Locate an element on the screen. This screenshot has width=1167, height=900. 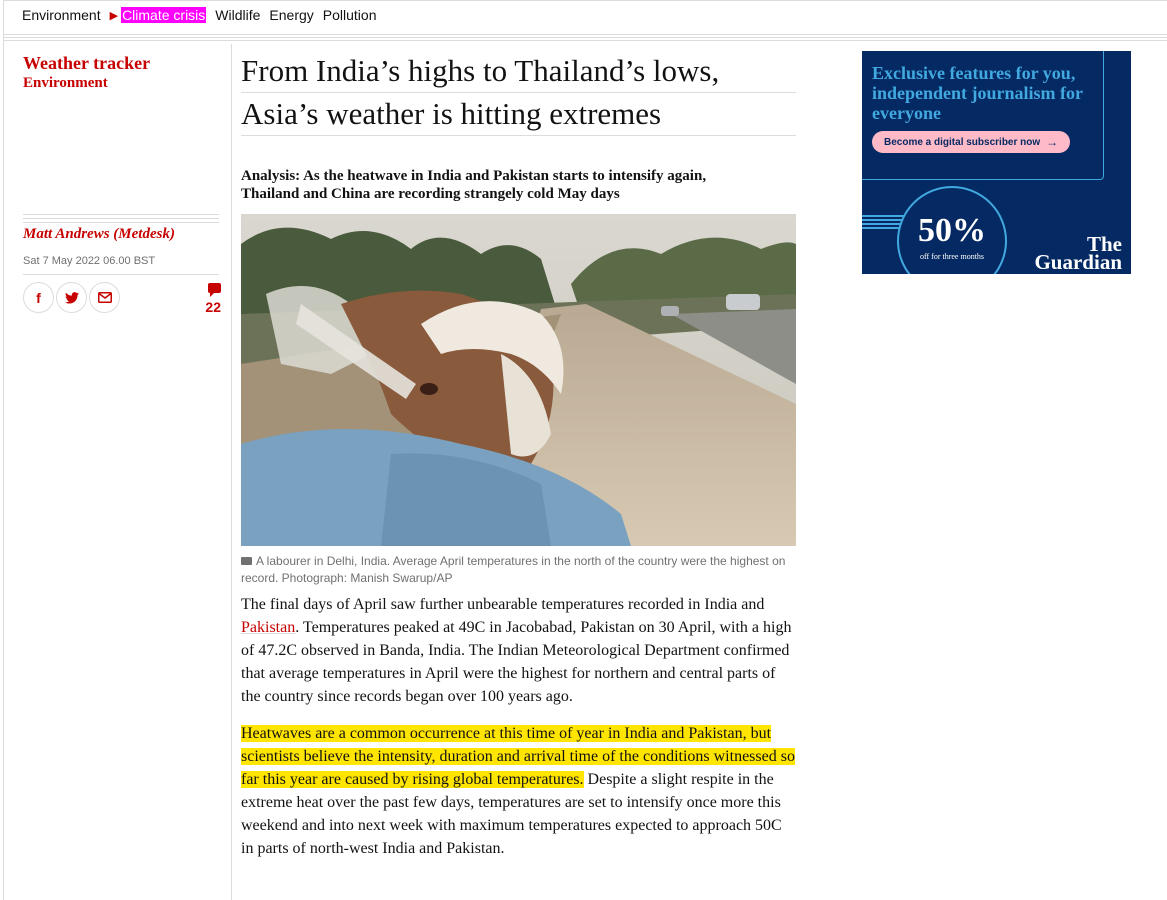
share-buttons: f is located at coordinates (72, 297).